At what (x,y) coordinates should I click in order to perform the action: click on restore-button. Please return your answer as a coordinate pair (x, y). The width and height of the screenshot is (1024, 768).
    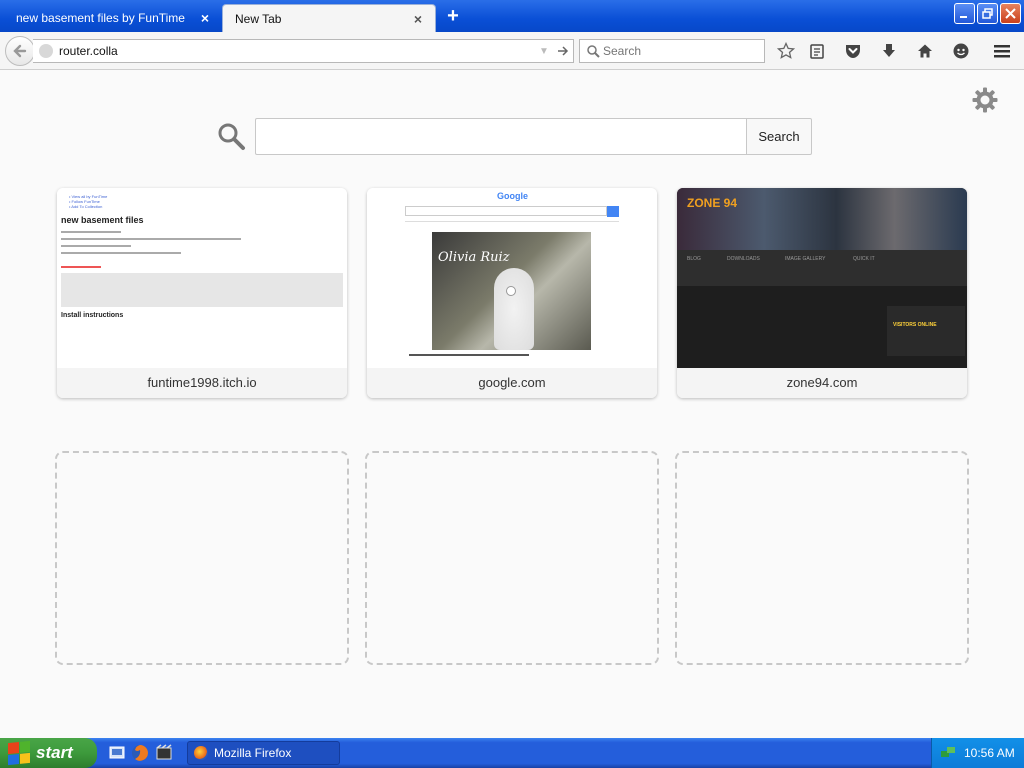
    Looking at the image, I should click on (987, 13).